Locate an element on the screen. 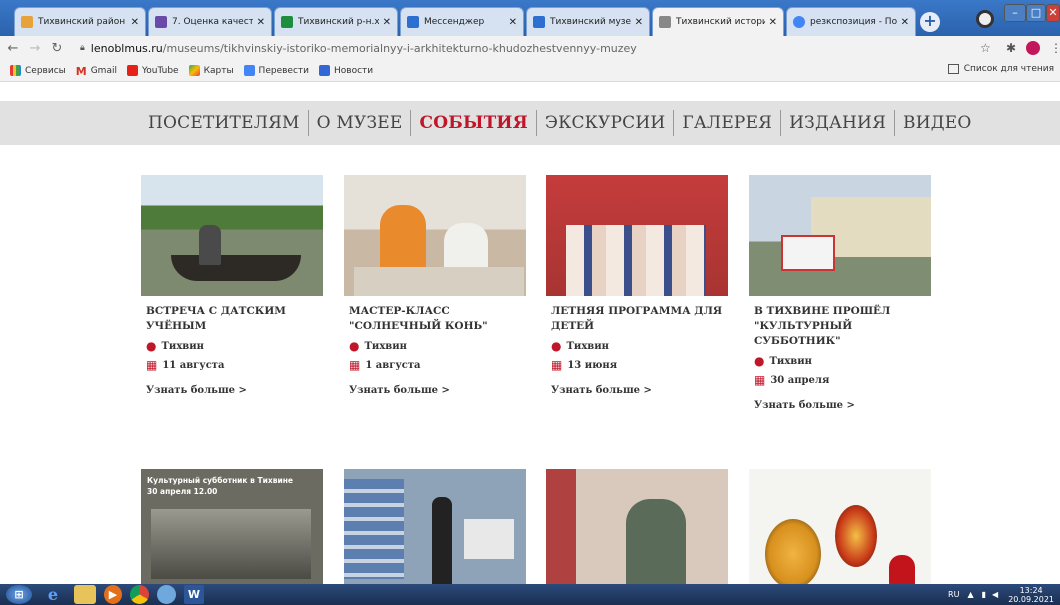 The width and height of the screenshot is (1060, 605). event-title: В ТИХВИНЕ ПРОШЁЛ "КУЛЬТУРНЫЙ СУББОТНИК" is located at coordinates (840, 326).